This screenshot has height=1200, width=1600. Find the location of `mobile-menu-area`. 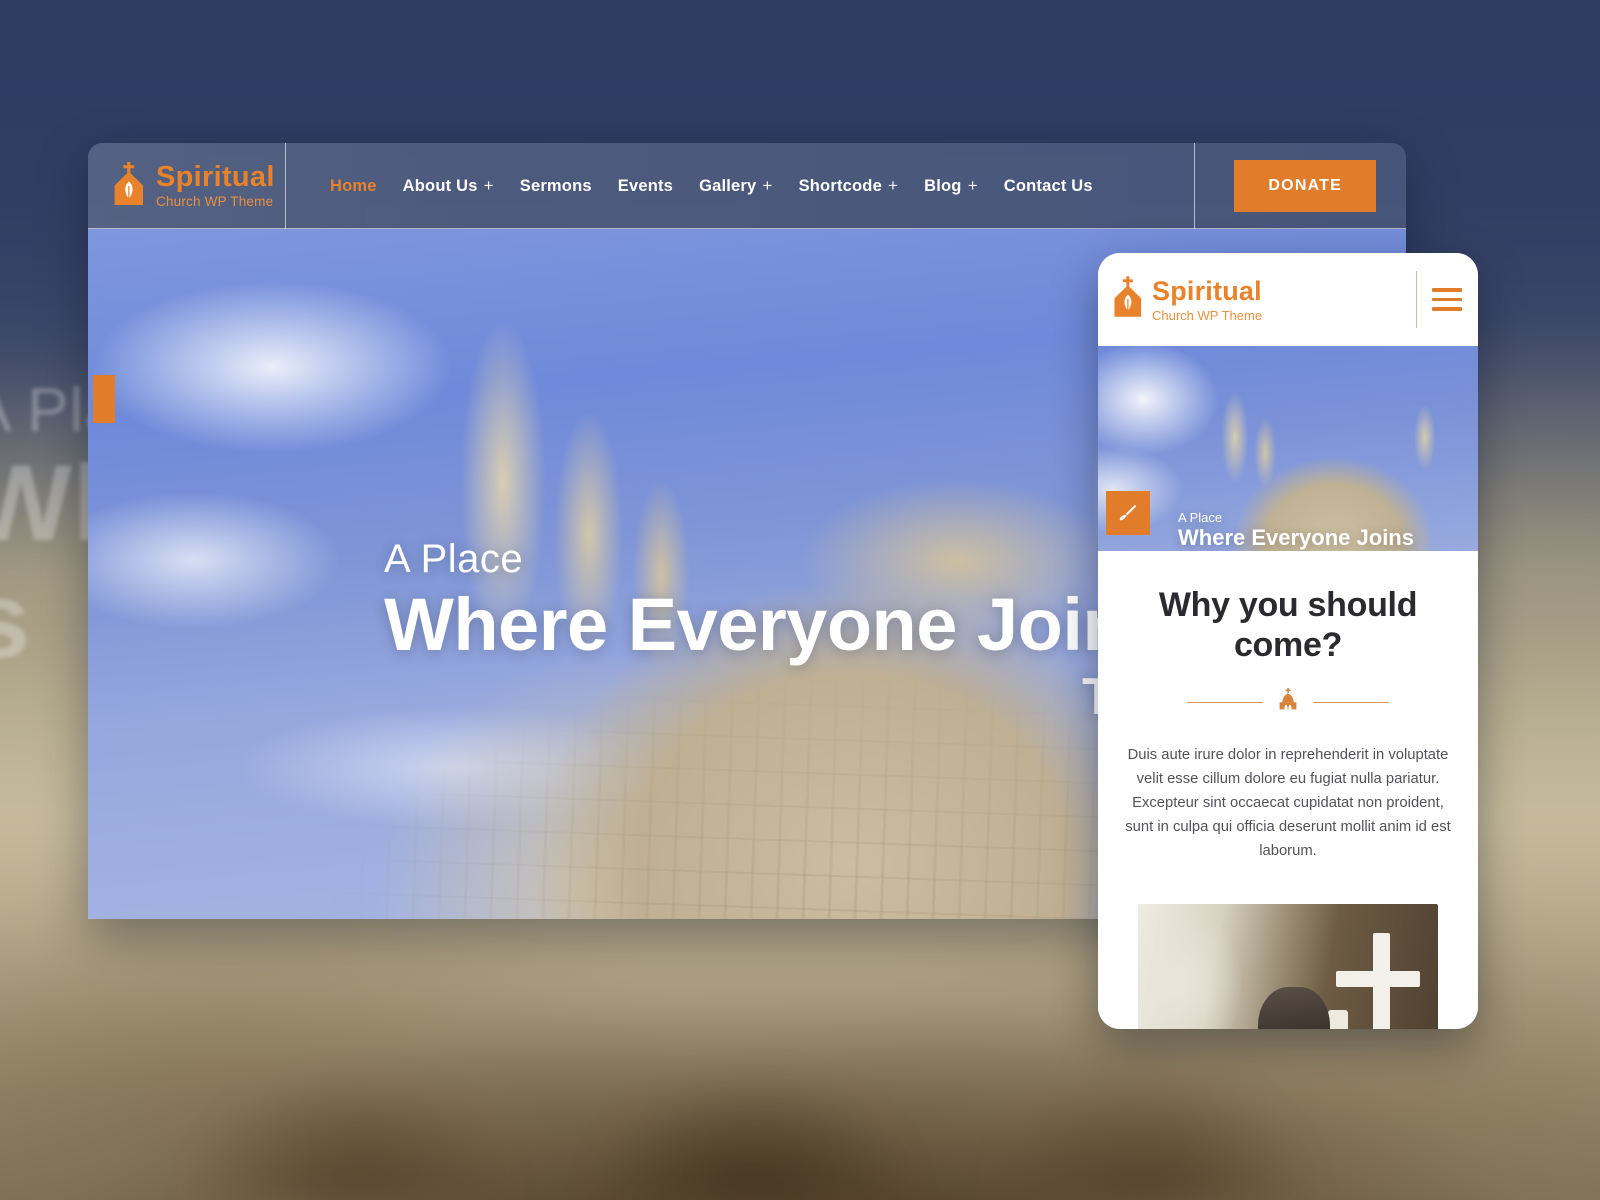

mobile-menu-area is located at coordinates (1447, 299).